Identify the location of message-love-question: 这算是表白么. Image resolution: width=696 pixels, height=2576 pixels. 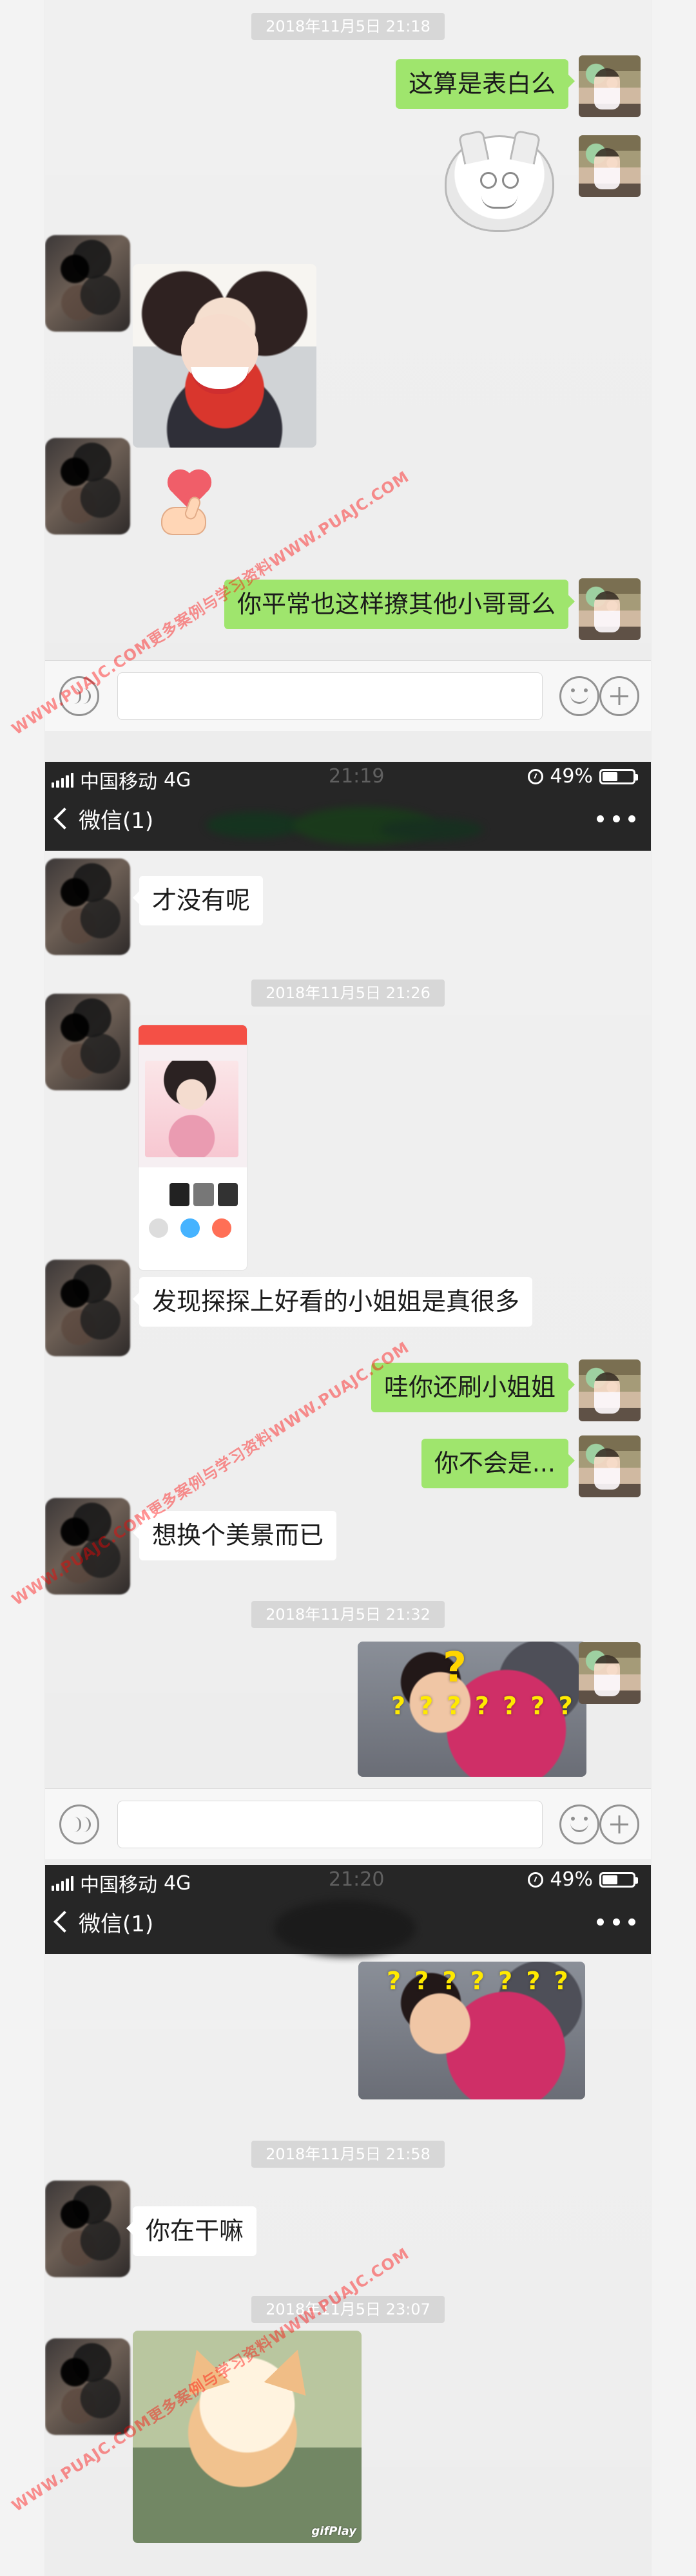
(485, 84).